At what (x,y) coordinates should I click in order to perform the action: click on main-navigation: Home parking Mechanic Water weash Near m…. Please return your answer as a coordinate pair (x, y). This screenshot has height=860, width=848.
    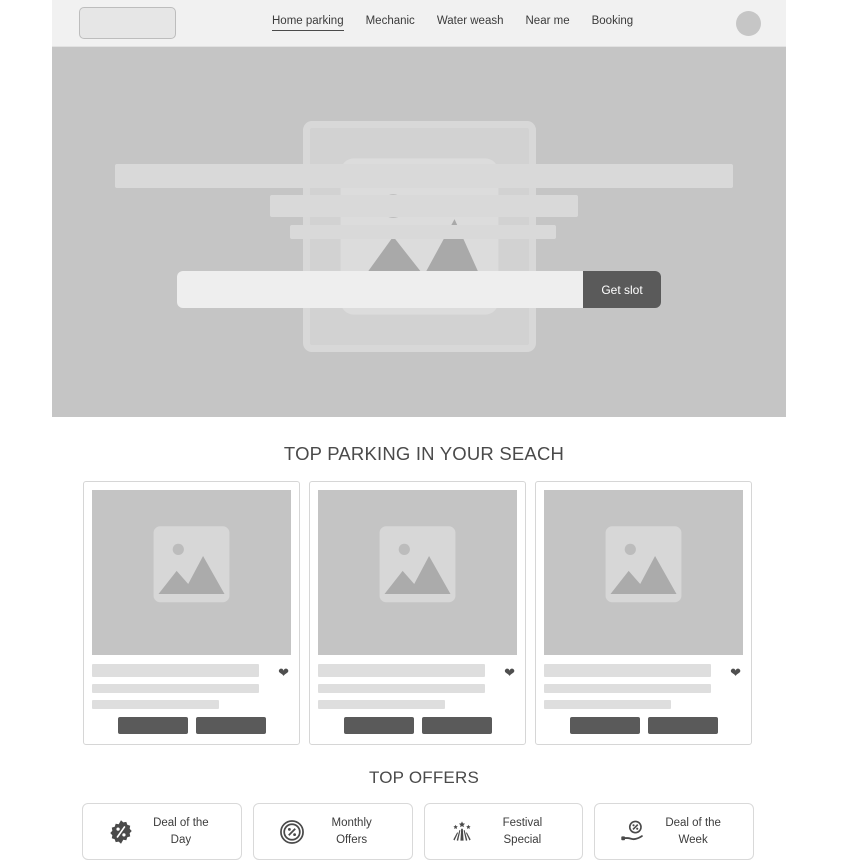
    Looking at the image, I should click on (452, 23).